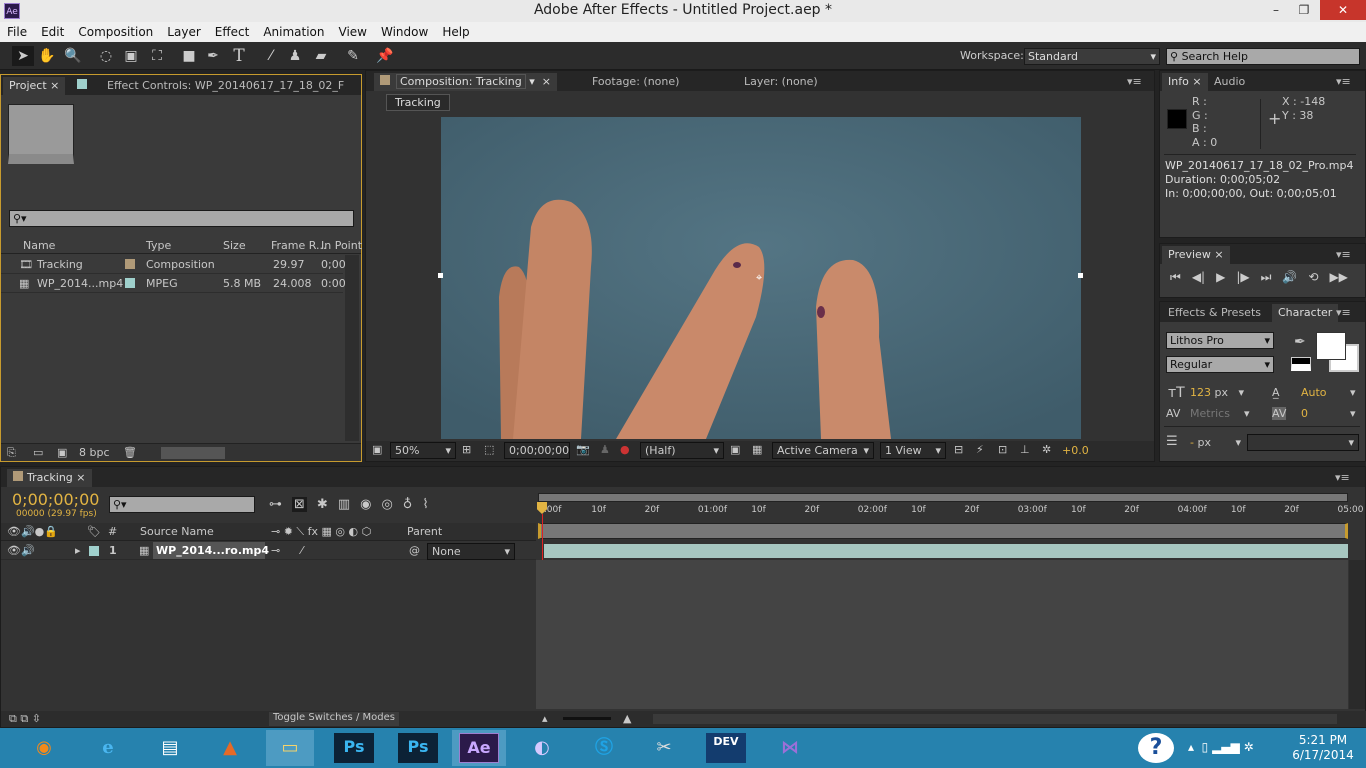  I want to click on interpret-footage-icon: ⎘, so click(11, 453).